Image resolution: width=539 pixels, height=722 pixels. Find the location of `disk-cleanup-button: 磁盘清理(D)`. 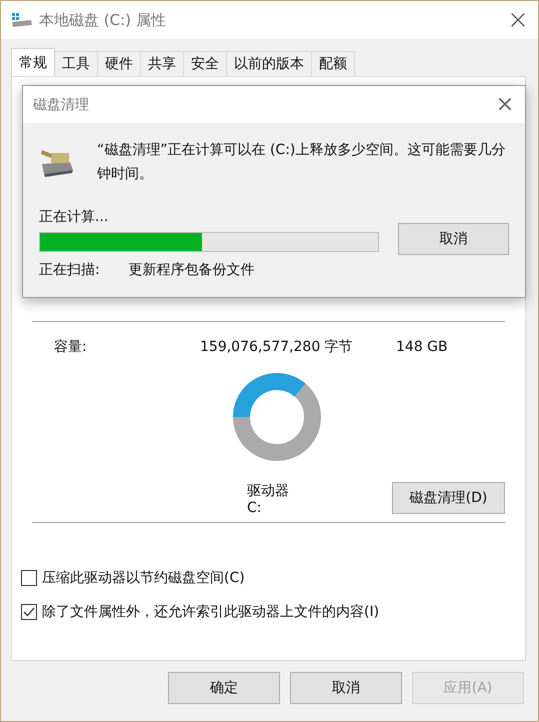

disk-cleanup-button: 磁盘清理(D) is located at coordinates (448, 498).